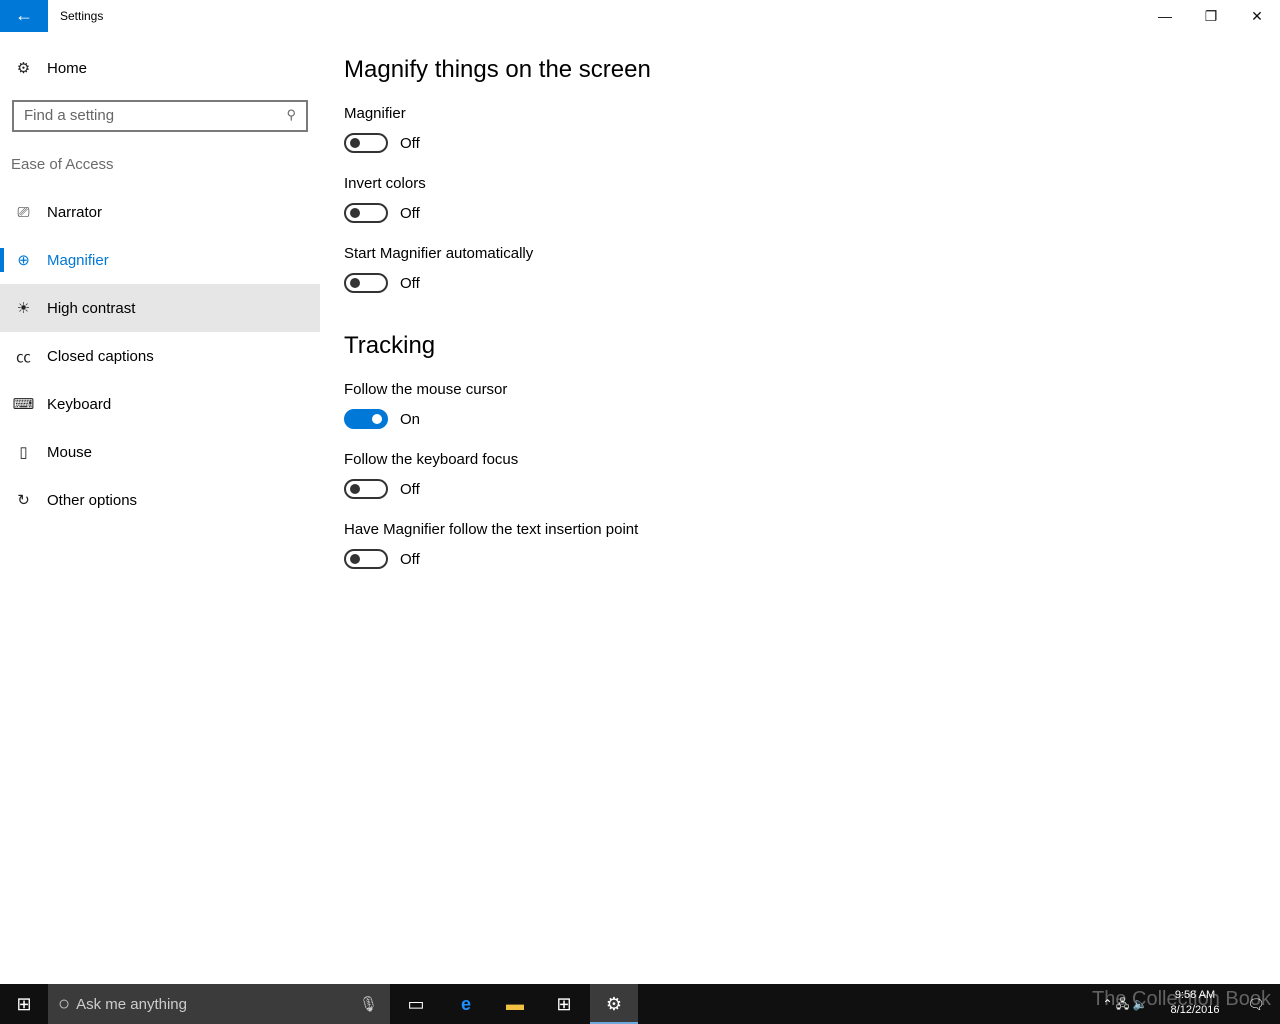 The image size is (1280, 1024). What do you see at coordinates (426, 389) in the screenshot?
I see `setting-label: Follow the mouse cursor` at bounding box center [426, 389].